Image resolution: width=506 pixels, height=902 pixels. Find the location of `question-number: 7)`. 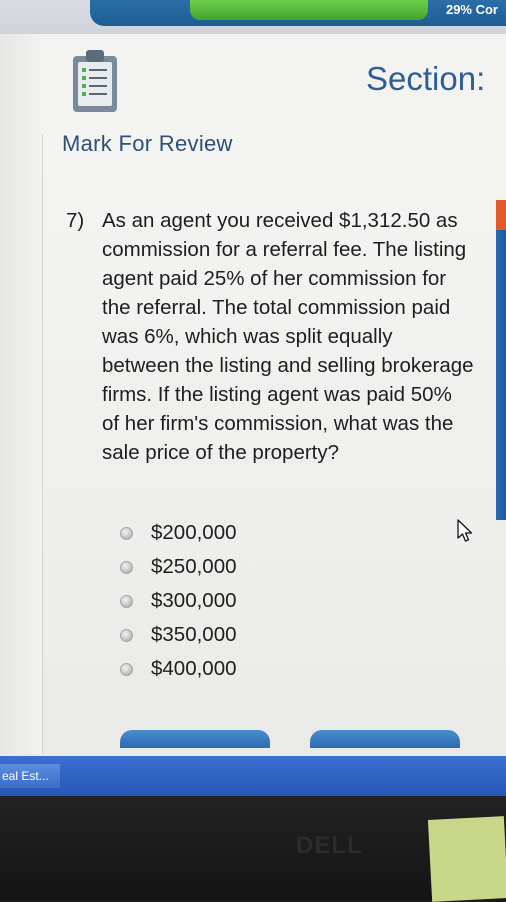

question-number: 7) is located at coordinates (75, 220).